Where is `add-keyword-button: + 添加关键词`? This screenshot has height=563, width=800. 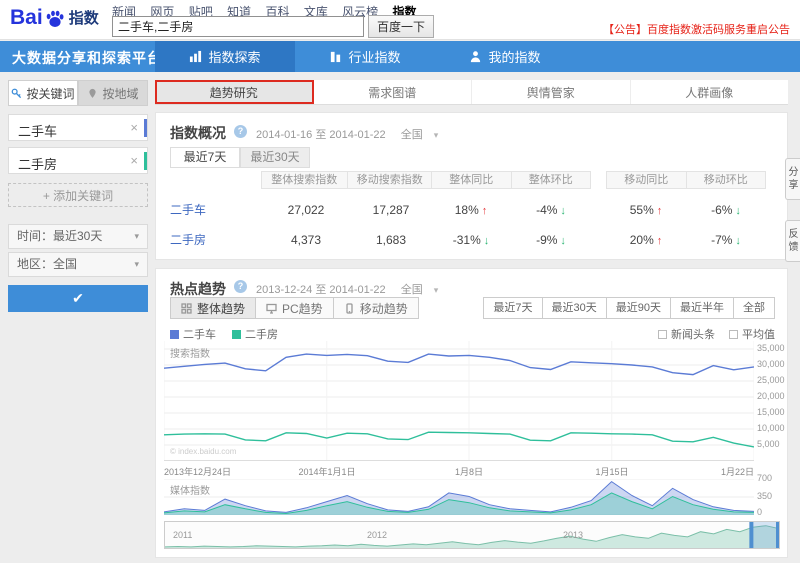
add-keyword-button: + 添加关键词 is located at coordinates (78, 195).